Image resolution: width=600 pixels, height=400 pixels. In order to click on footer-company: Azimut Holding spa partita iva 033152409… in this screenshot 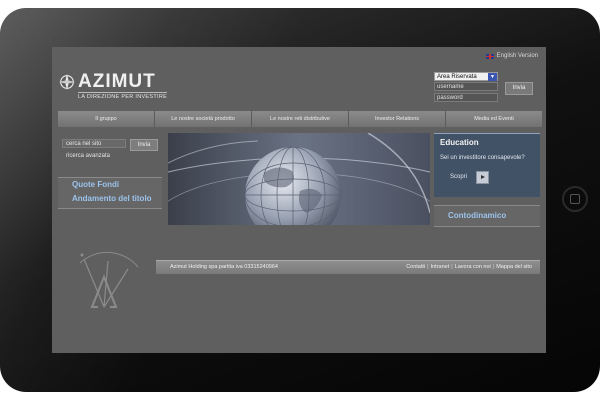, I will do `click(224, 267)`.